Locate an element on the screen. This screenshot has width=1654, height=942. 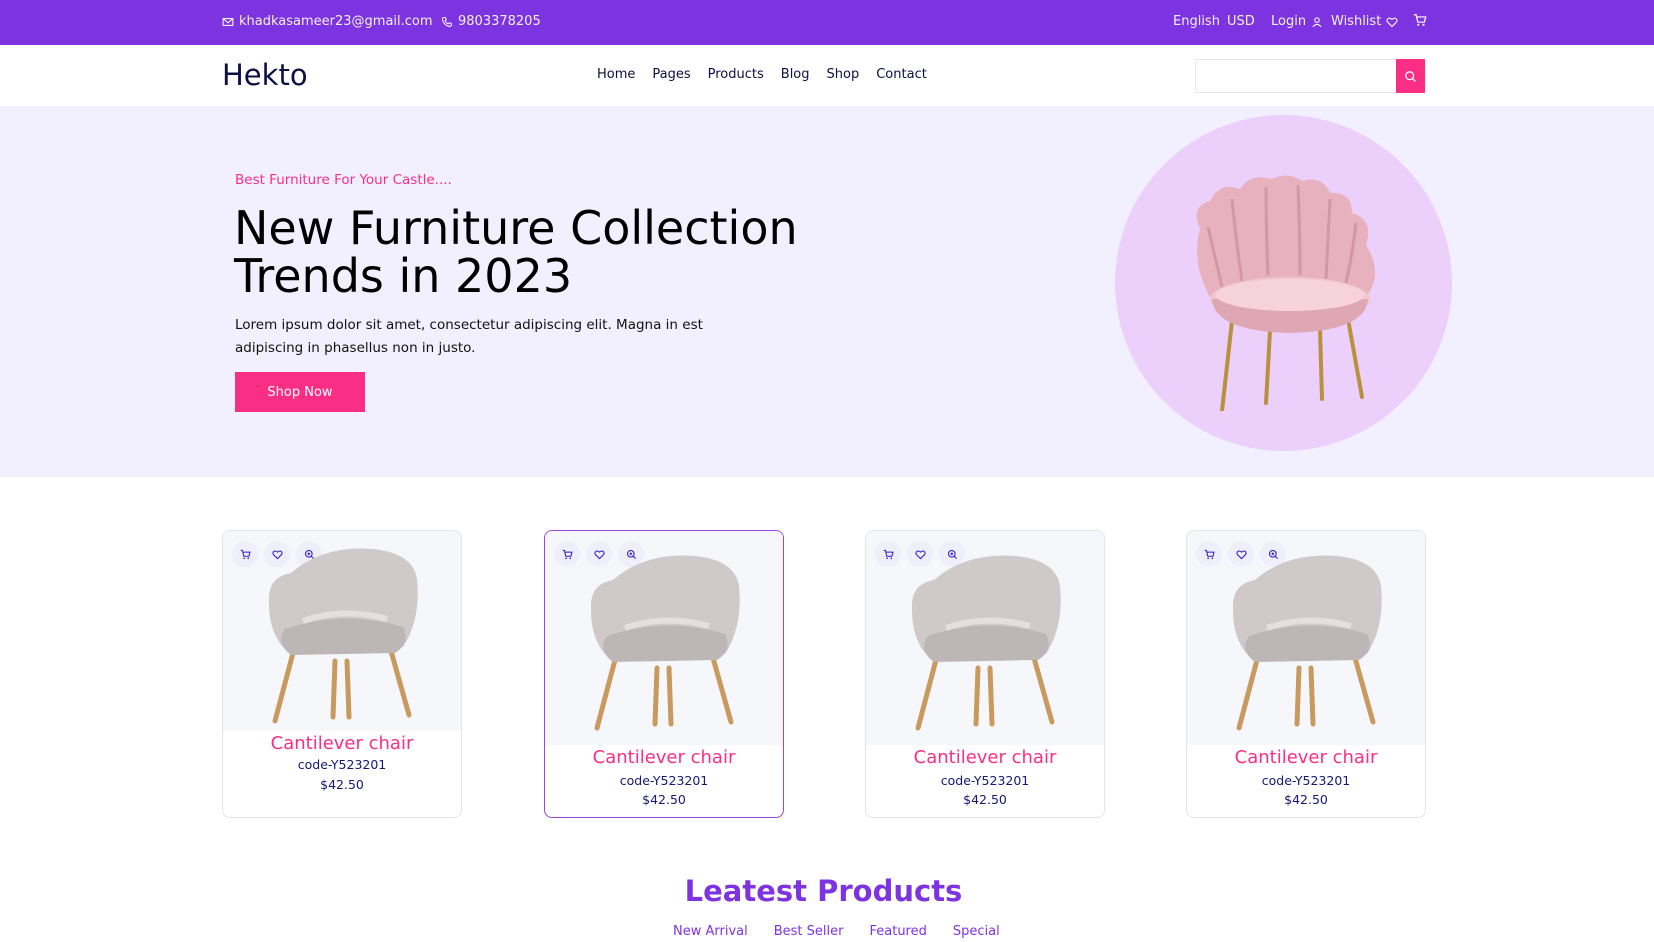
hero-title: New Furniture Collection Trends in 2023 is located at coordinates (516, 252).